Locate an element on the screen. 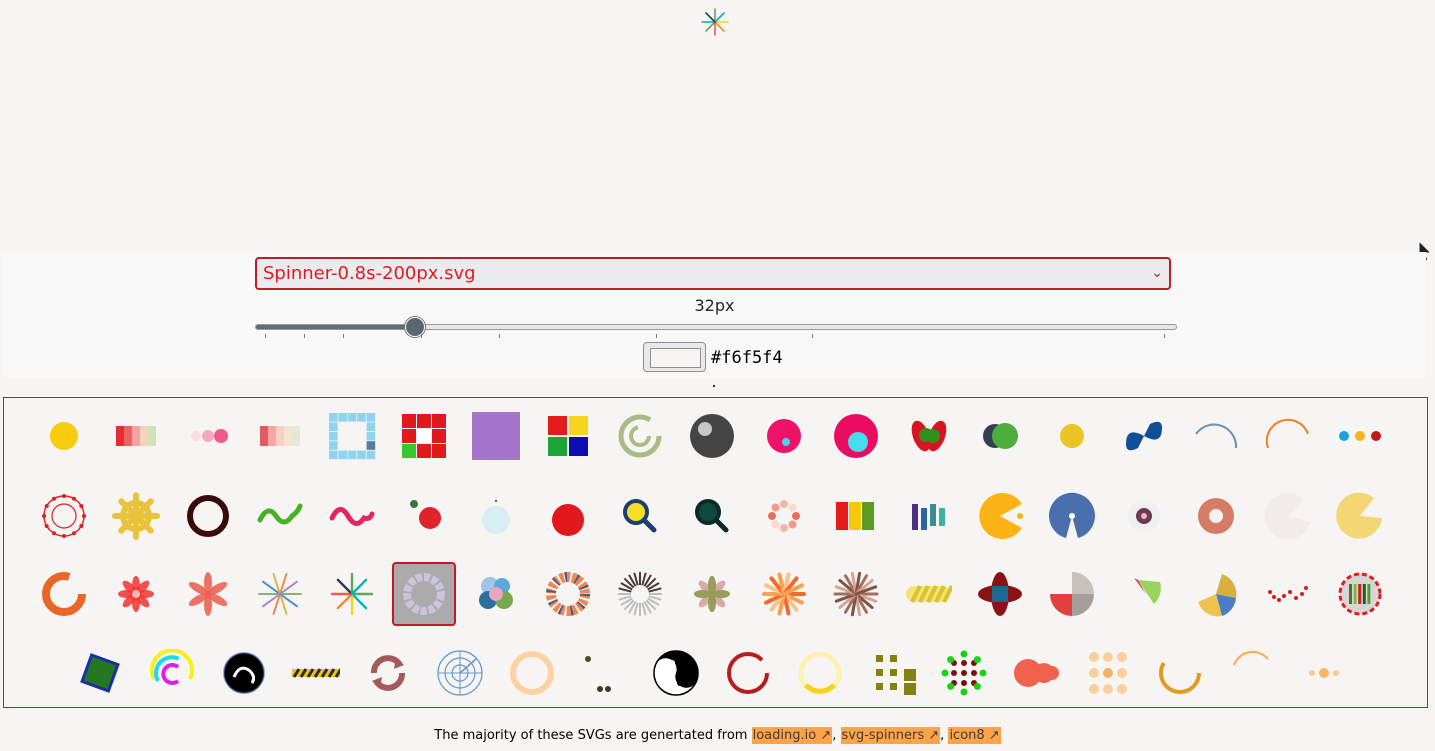 This screenshot has height=751, width=1435. spinner-option-orange-arc is located at coordinates (1288, 436).